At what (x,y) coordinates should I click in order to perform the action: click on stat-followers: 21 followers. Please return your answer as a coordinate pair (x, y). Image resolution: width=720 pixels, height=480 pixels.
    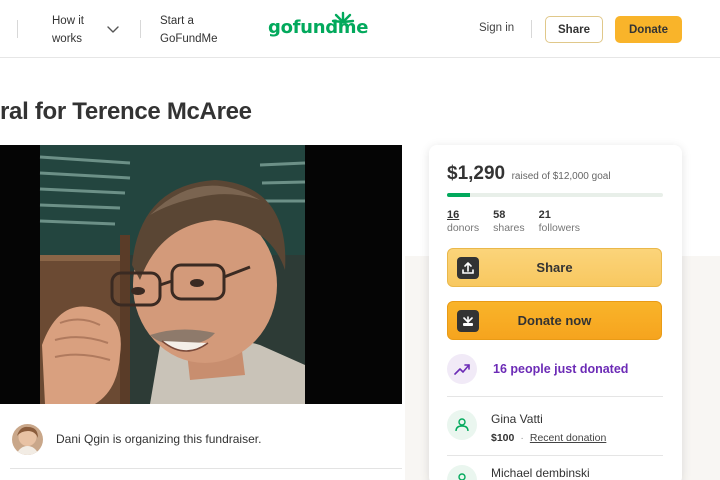
    Looking at the image, I should click on (559, 222).